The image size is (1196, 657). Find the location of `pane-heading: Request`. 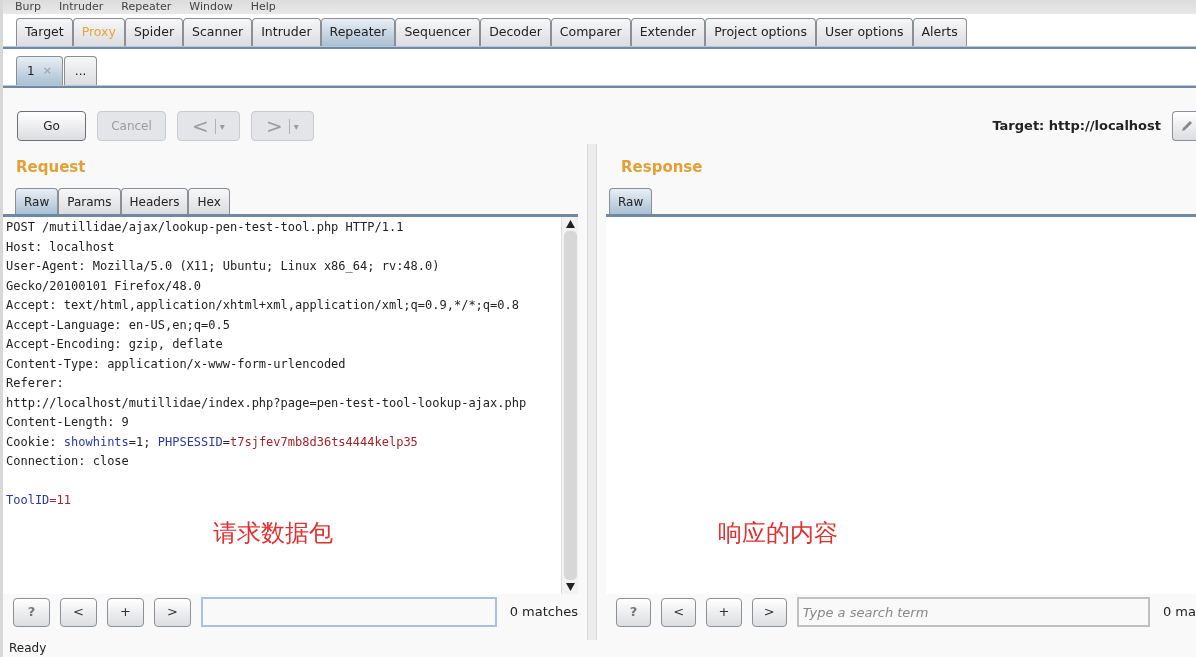

pane-heading: Request is located at coordinates (51, 167).